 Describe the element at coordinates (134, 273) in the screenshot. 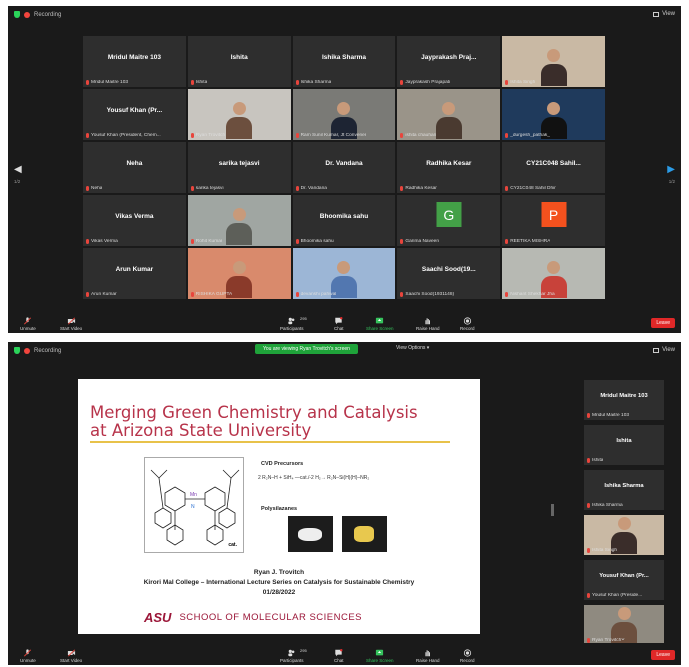

I see `participant-tile-arun-kumar: Arun Kumar Arun Kumar` at that location.